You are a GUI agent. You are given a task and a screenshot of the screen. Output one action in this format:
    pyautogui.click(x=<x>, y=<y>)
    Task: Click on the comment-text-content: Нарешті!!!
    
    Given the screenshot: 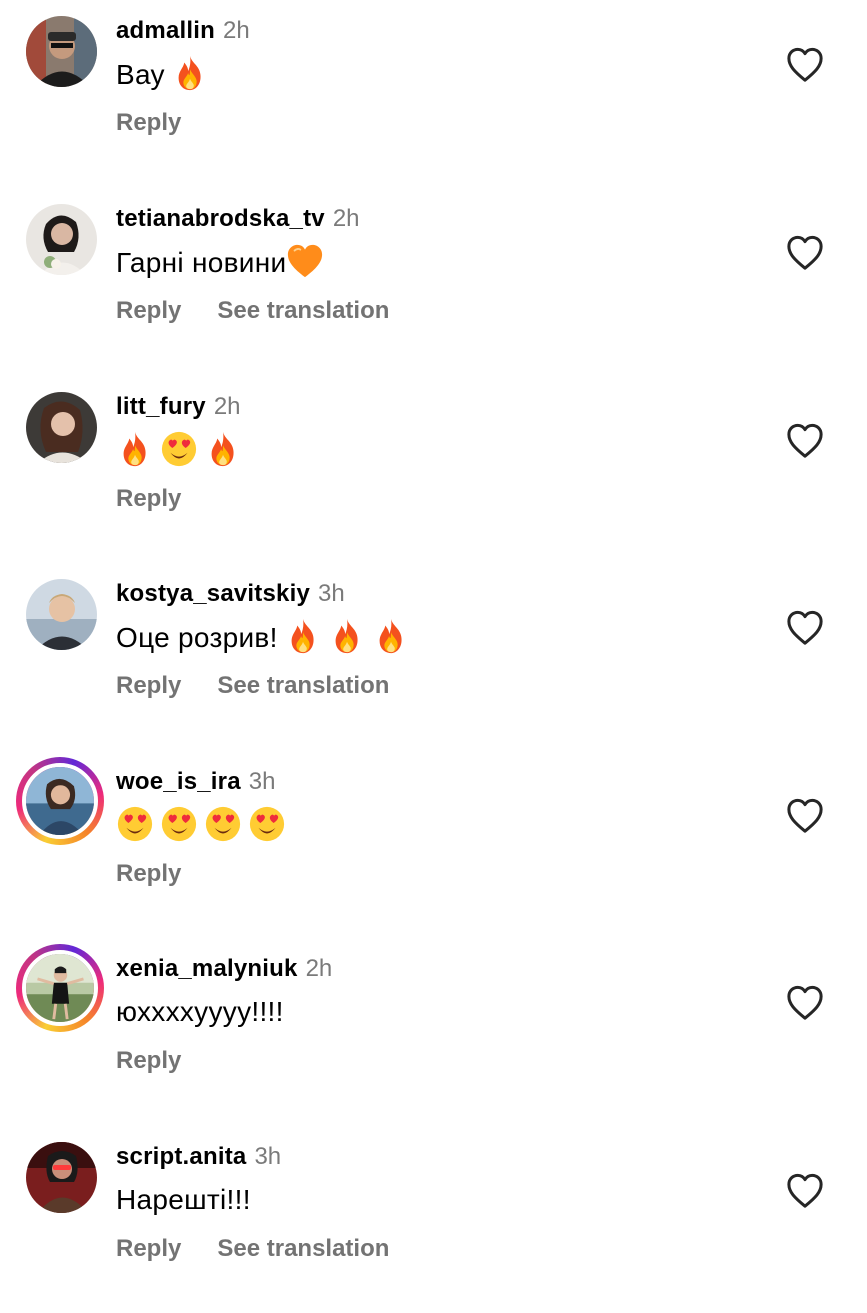 What is the action you would take?
    pyautogui.click(x=183, y=1199)
    